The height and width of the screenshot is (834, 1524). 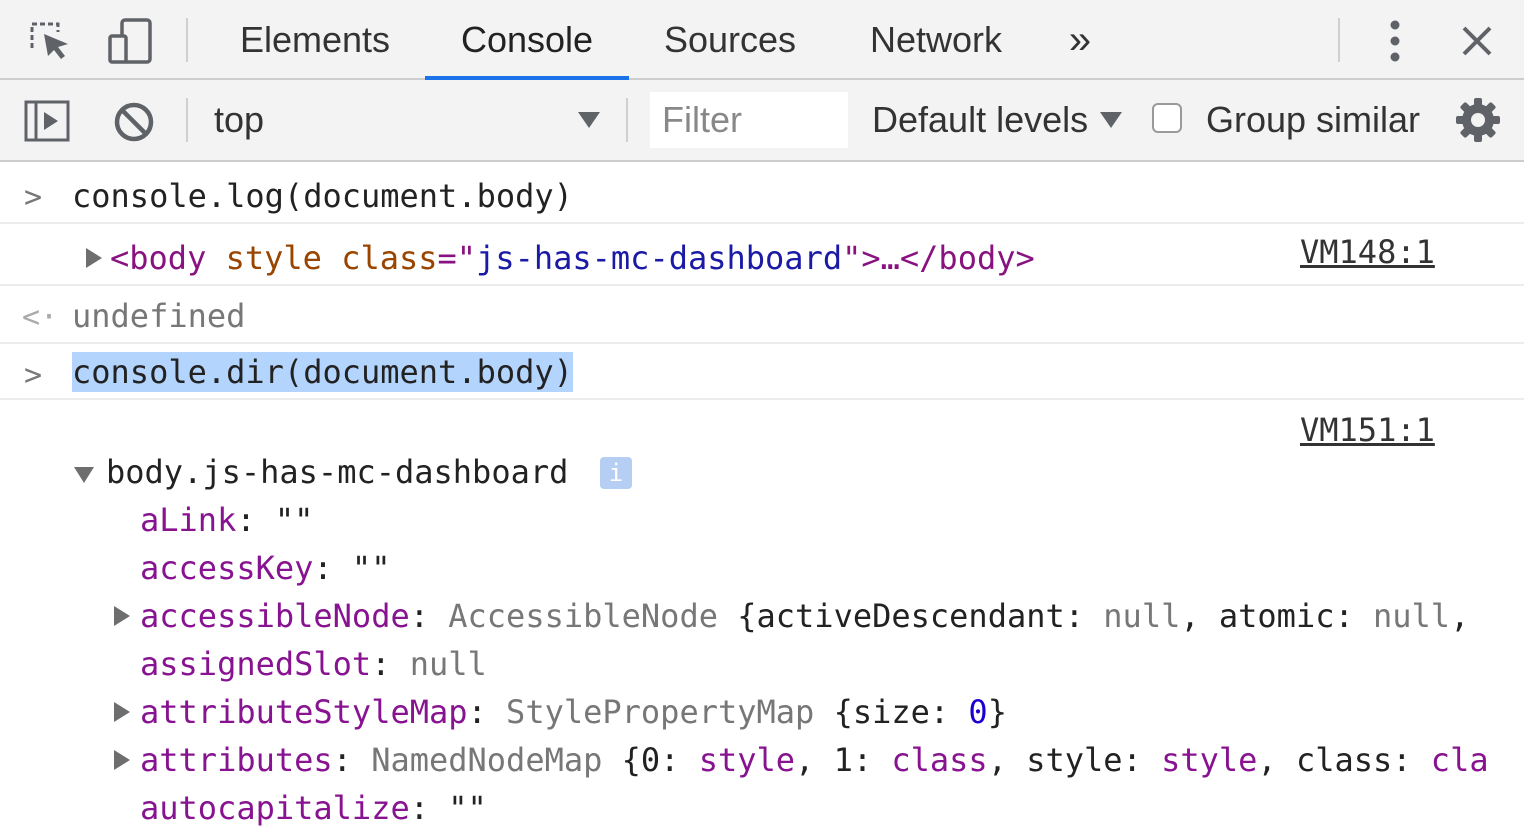 I want to click on dir-root-label: body.js-has-mc-dashboard, so click(x=337, y=472).